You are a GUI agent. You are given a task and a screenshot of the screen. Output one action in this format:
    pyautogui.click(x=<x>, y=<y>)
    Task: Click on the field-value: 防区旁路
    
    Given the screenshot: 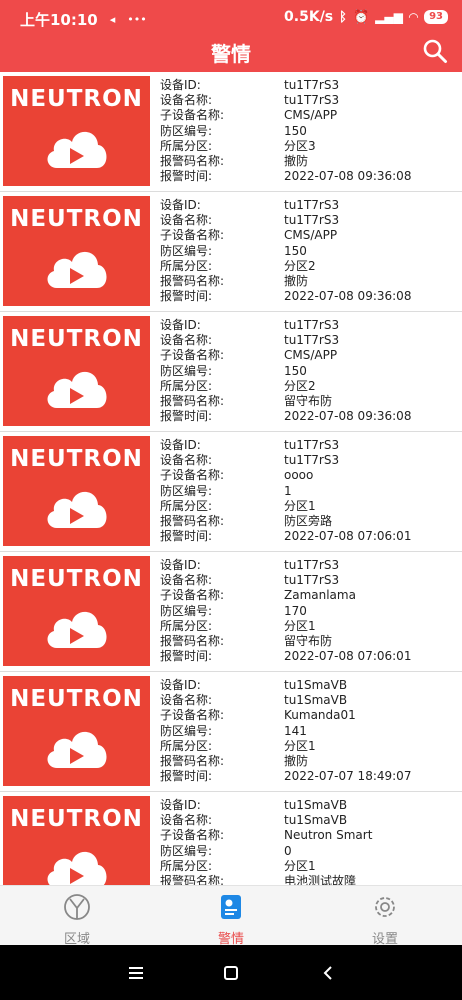 What is the action you would take?
    pyautogui.click(x=308, y=520)
    